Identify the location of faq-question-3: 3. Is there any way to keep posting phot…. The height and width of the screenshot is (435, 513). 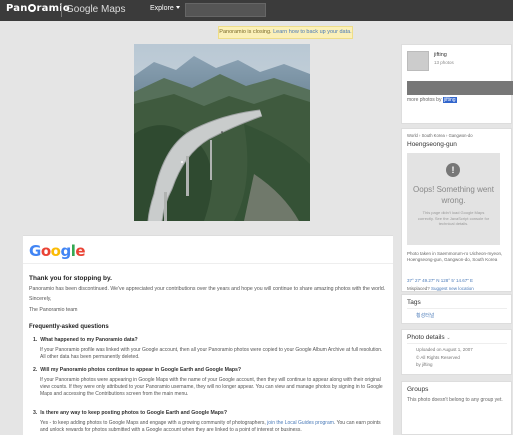
(130, 413).